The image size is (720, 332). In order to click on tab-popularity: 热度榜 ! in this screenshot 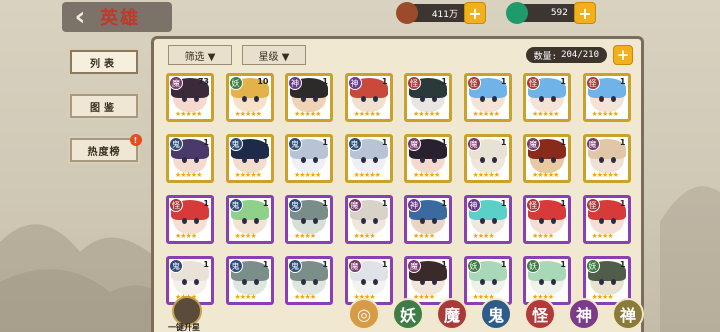, I will do `click(106, 148)`.